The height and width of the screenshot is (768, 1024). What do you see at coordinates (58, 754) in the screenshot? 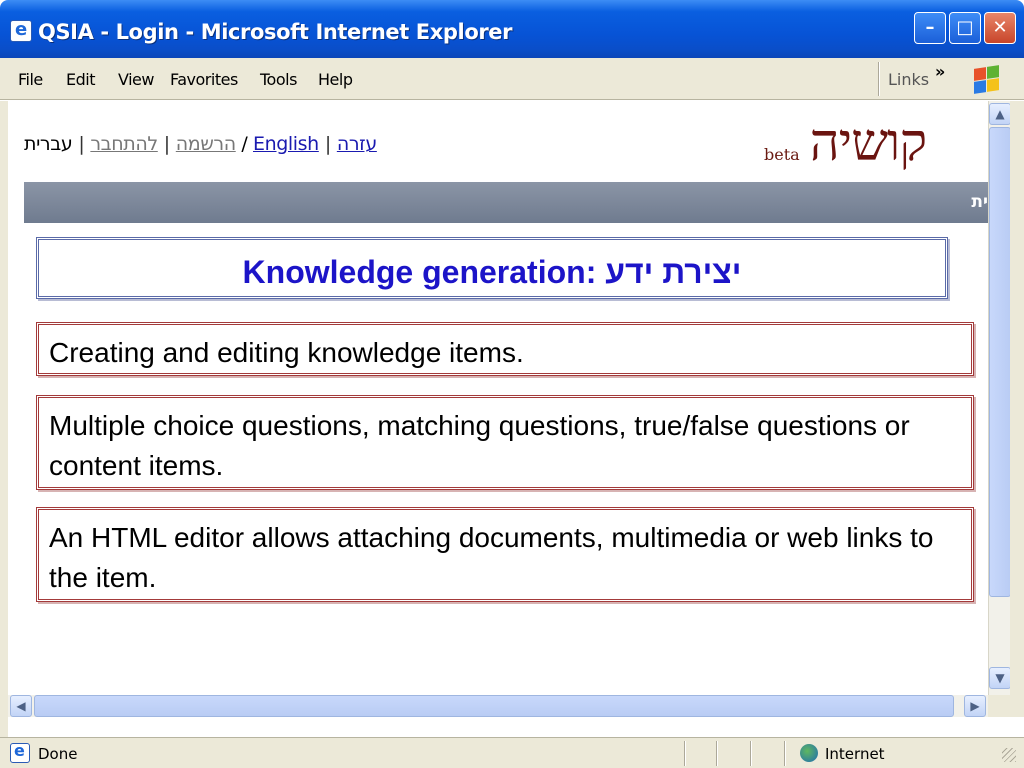
I see `status-text: Done` at bounding box center [58, 754].